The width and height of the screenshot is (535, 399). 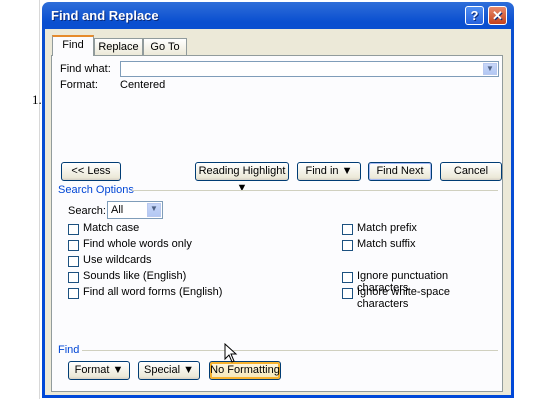 I want to click on match-suffix-label: Match suffix, so click(x=386, y=244).